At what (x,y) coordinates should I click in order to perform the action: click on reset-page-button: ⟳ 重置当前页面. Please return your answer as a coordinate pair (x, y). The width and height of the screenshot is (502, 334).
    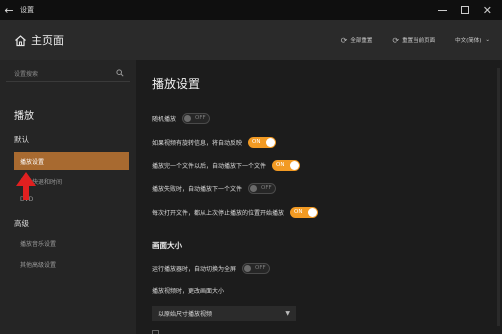
    Looking at the image, I should click on (413, 40).